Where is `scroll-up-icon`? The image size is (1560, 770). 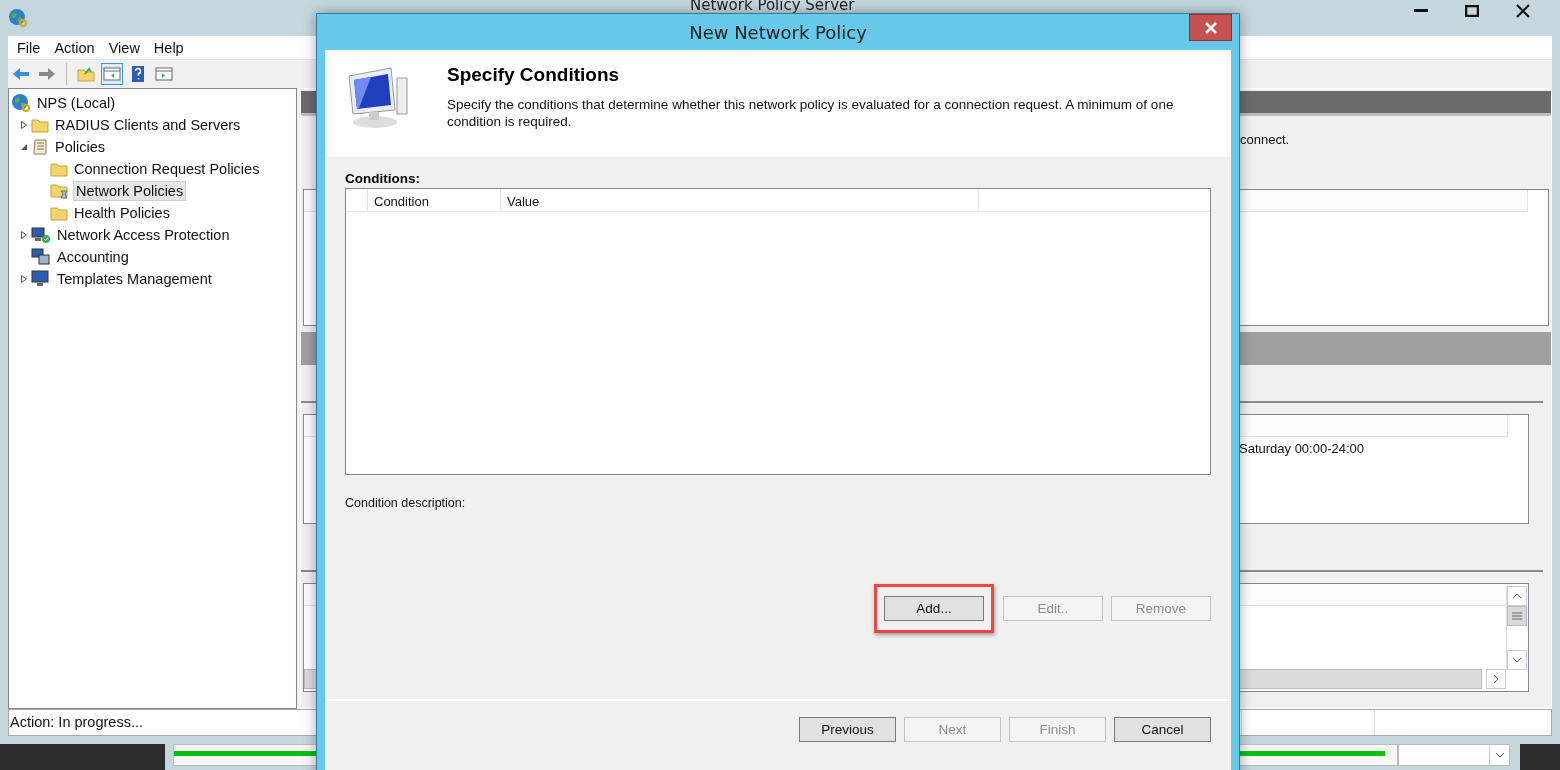
scroll-up-icon is located at coordinates (1517, 596).